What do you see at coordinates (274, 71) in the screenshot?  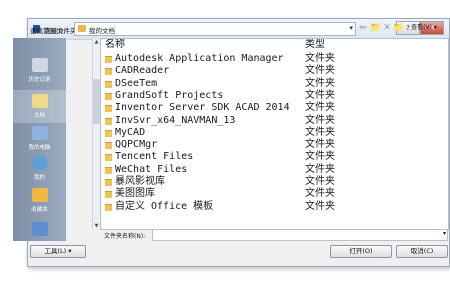 I see `list-item: CADReader 文件夹` at bounding box center [274, 71].